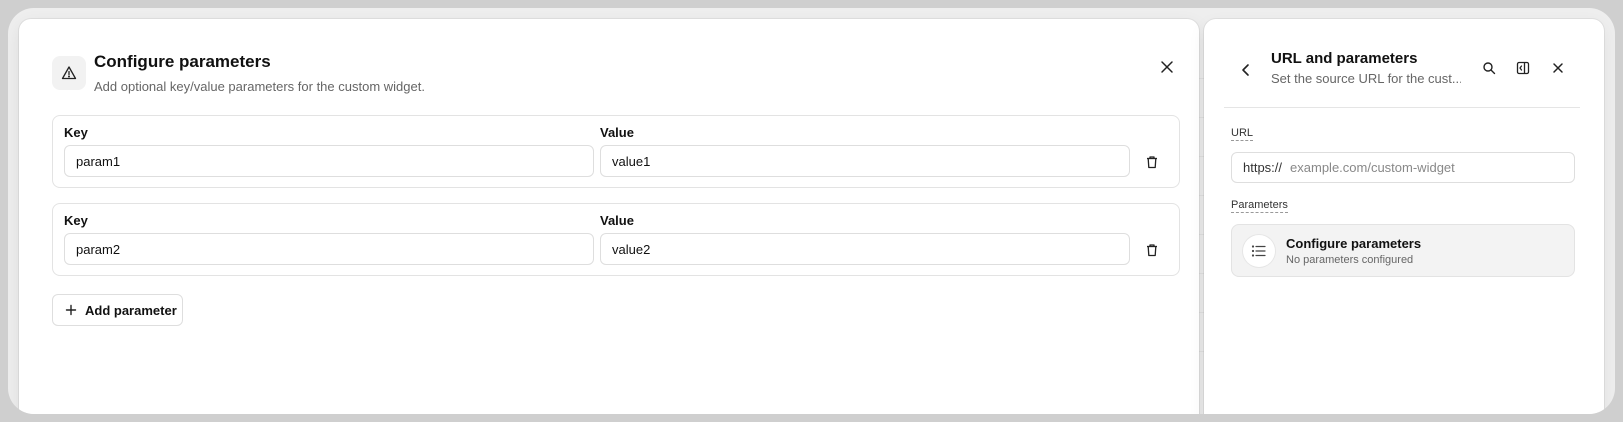 This screenshot has height=422, width=1623. I want to click on parameter-row: Key Value param2 value2, so click(616, 239).